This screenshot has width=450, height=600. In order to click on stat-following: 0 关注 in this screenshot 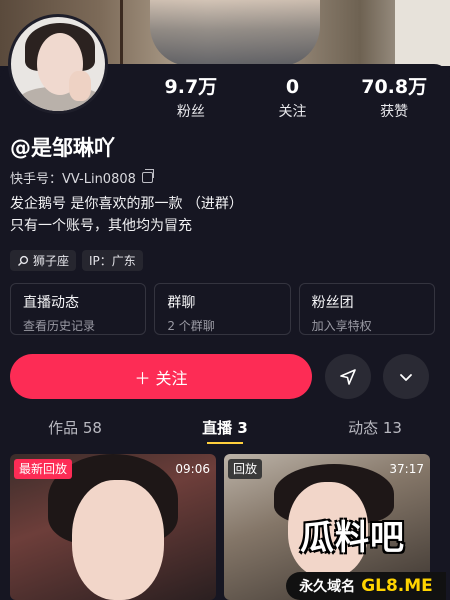, I will do `click(293, 98)`.